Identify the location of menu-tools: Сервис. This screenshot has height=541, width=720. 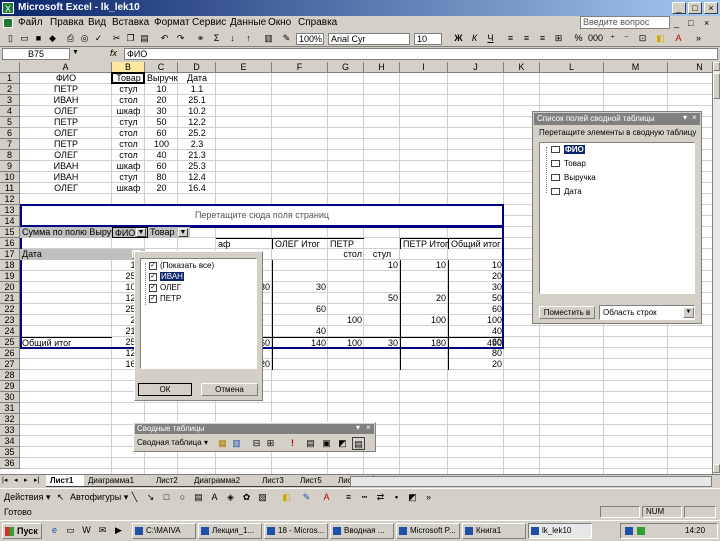
(209, 23).